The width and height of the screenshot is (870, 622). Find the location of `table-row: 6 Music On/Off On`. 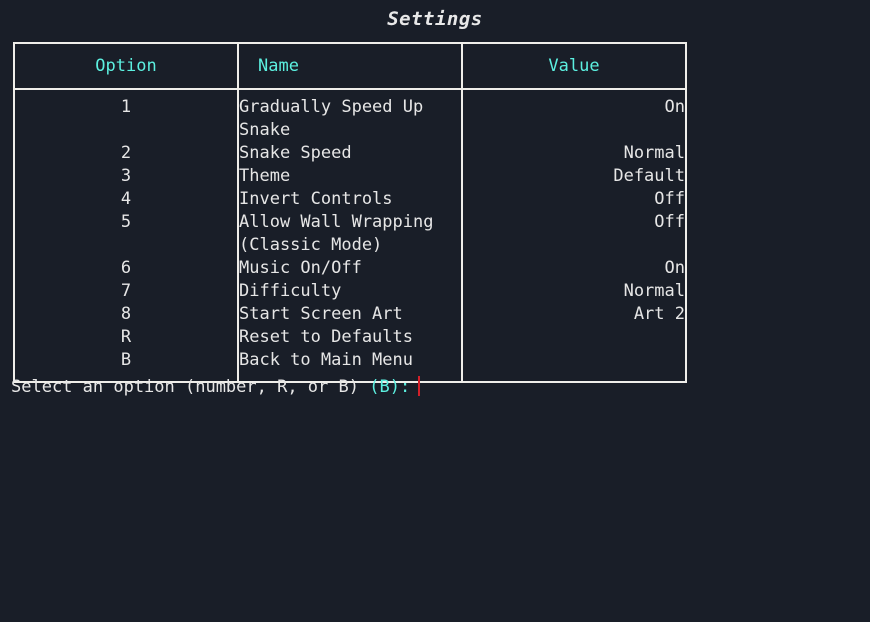

table-row: 6 Music On/Off On is located at coordinates (350, 268).